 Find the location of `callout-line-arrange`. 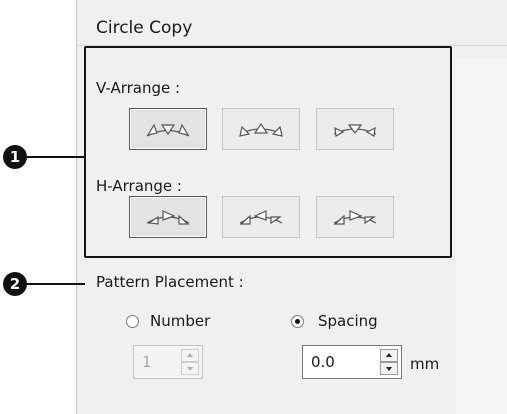

callout-line-arrange is located at coordinates (56, 157).